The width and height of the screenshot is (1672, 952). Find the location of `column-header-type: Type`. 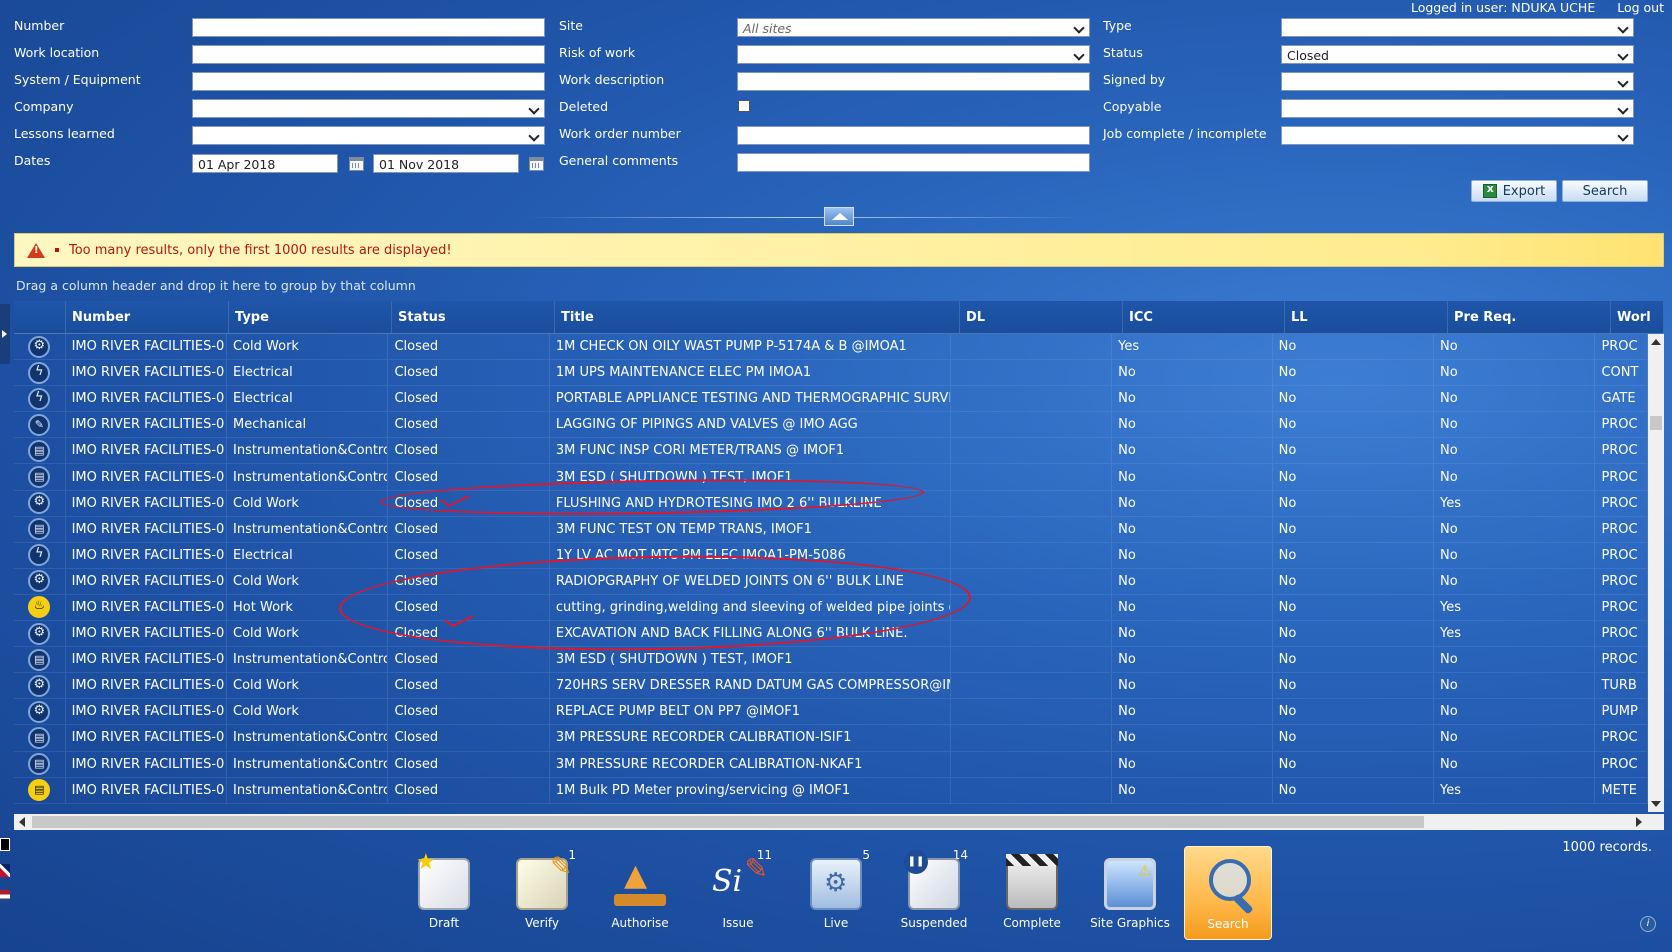

column-header-type: Type is located at coordinates (310, 317).